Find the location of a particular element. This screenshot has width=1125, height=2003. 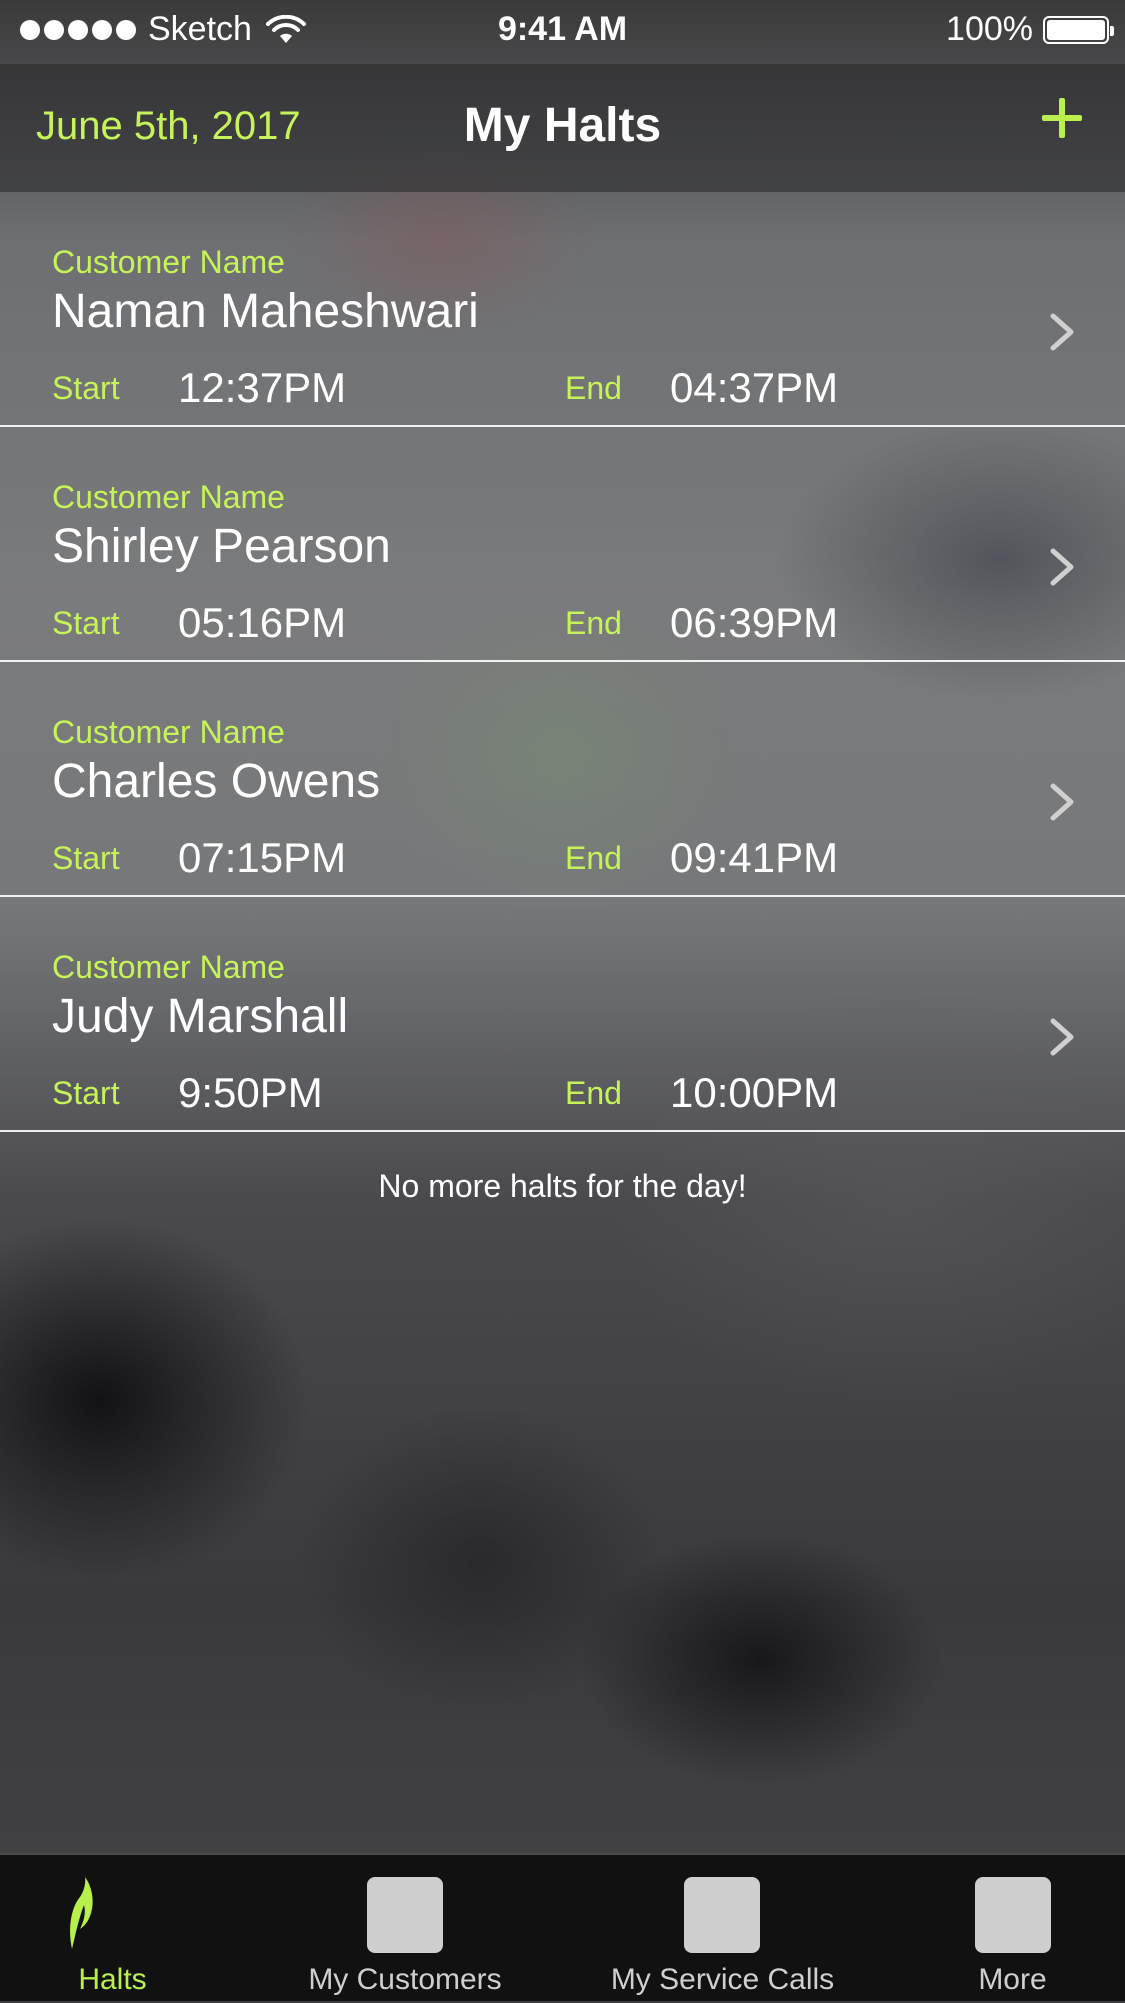

halts-leaf-icon is located at coordinates (81, 1913).